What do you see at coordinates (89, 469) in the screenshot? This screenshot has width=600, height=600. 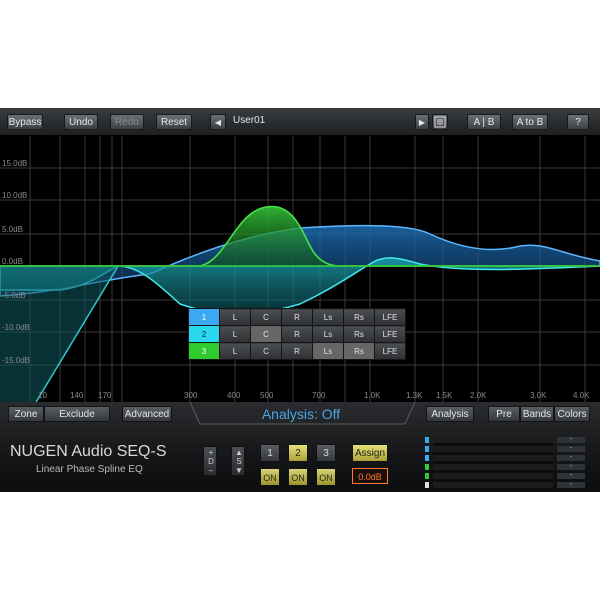 I see `brand-subtitle: Linear Phase Spline EQ` at bounding box center [89, 469].